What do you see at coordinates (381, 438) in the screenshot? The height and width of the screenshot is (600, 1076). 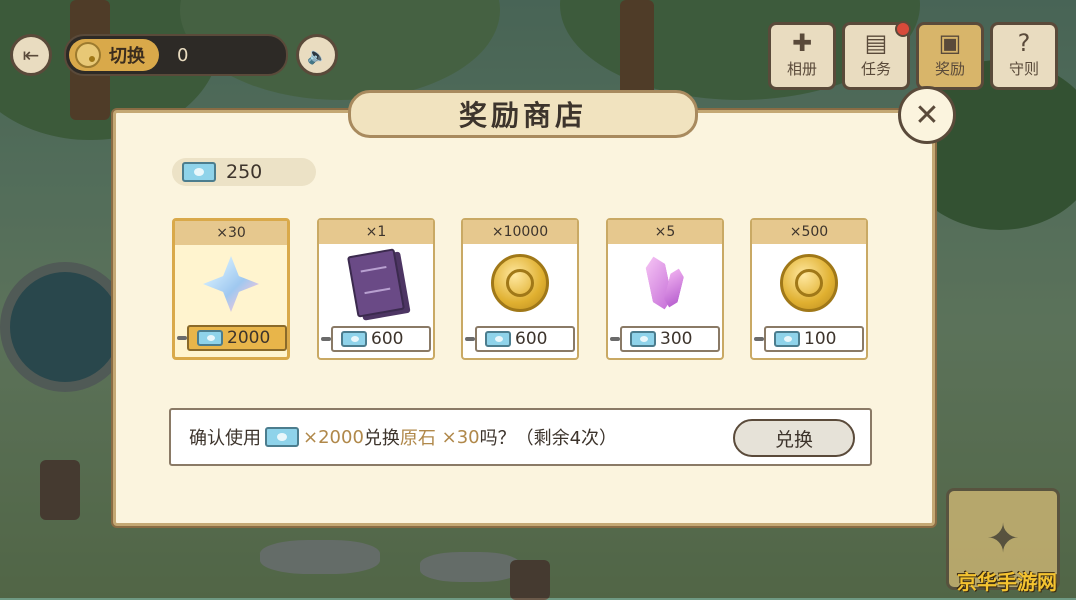 I see `confirm-middle: 兑换` at bounding box center [381, 438].